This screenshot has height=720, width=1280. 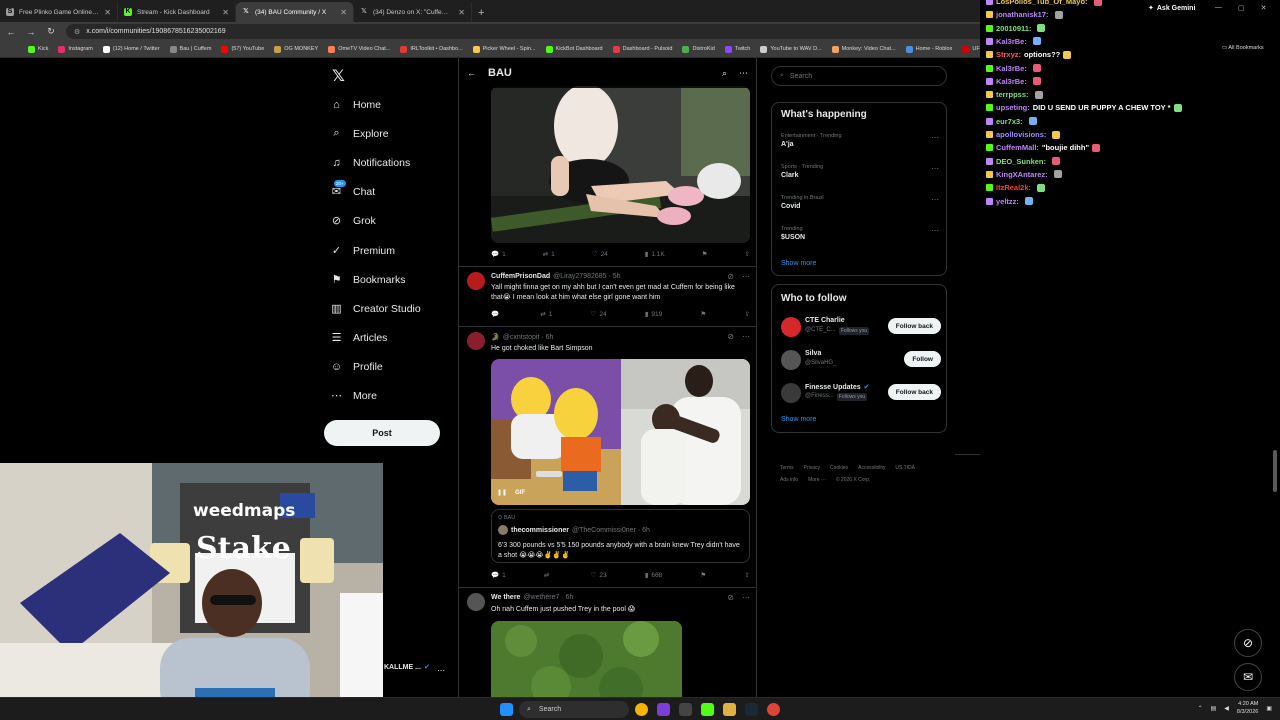 I want to click on chat-username: ItzReal2k:, so click(x=1013, y=187).